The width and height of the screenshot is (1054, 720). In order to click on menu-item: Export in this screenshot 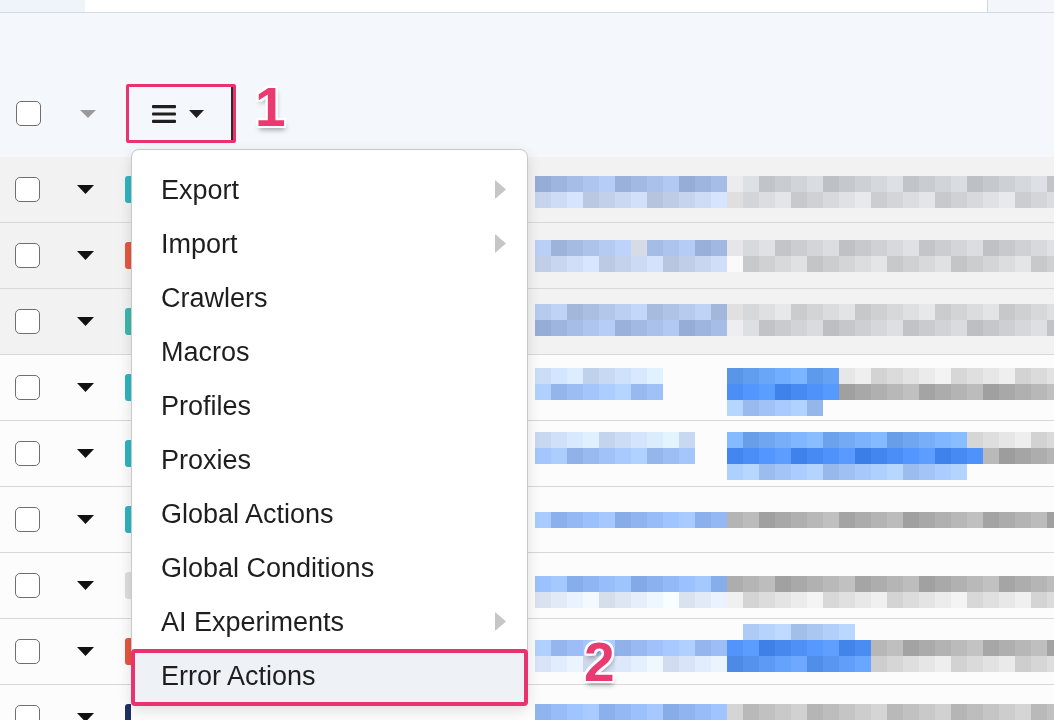, I will do `click(329, 190)`.